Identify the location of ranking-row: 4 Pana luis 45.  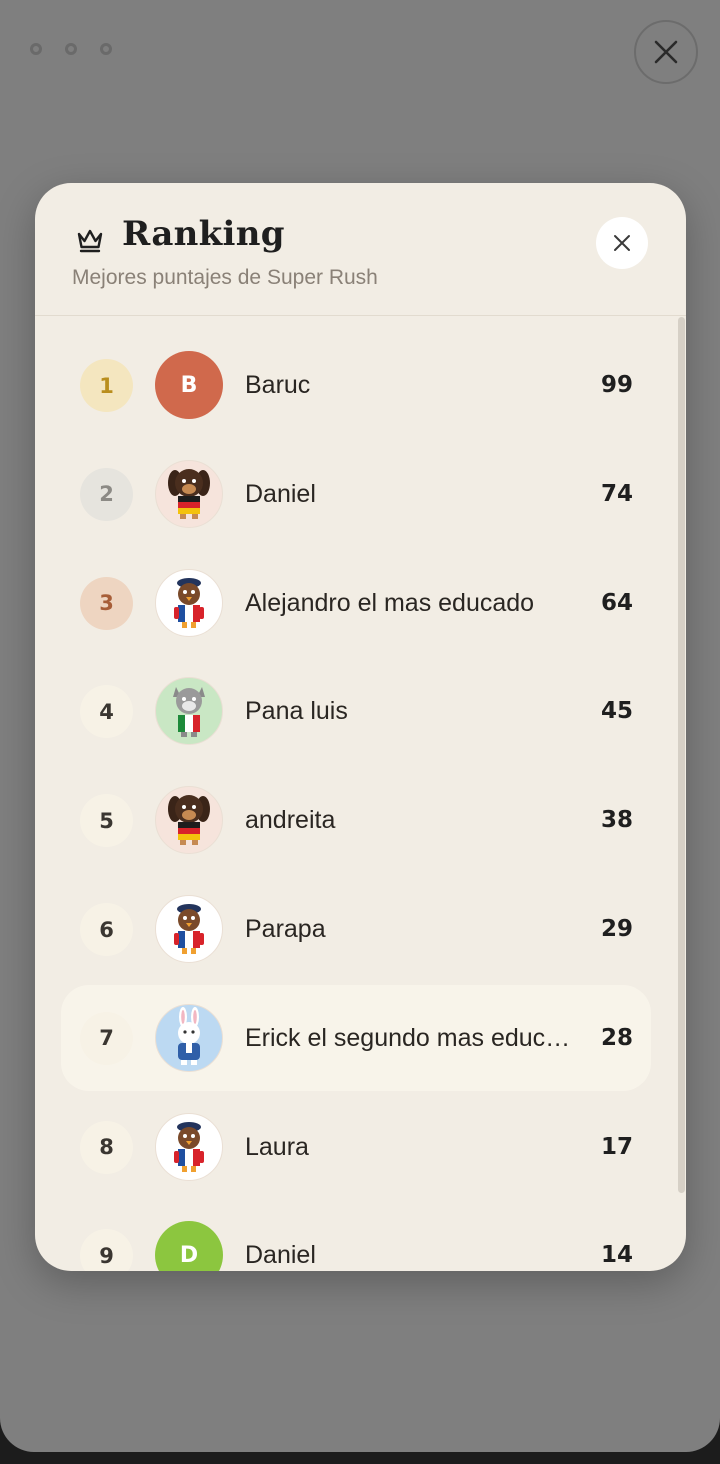
(356, 711).